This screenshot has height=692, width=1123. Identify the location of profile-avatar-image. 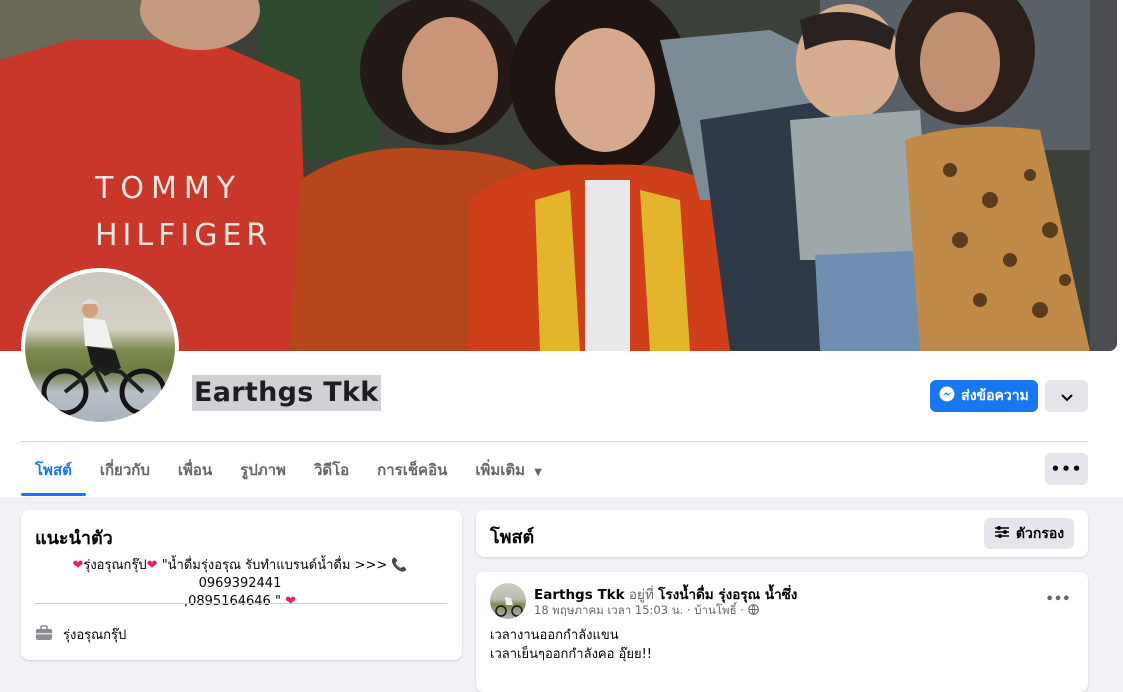
(100, 347).